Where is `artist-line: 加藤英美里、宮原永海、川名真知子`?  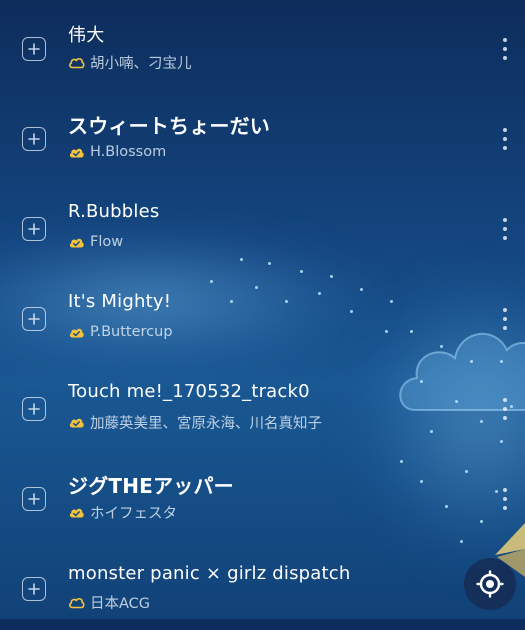
artist-line: 加藤英美里、宮原永海、川名真知子 is located at coordinates (195, 422).